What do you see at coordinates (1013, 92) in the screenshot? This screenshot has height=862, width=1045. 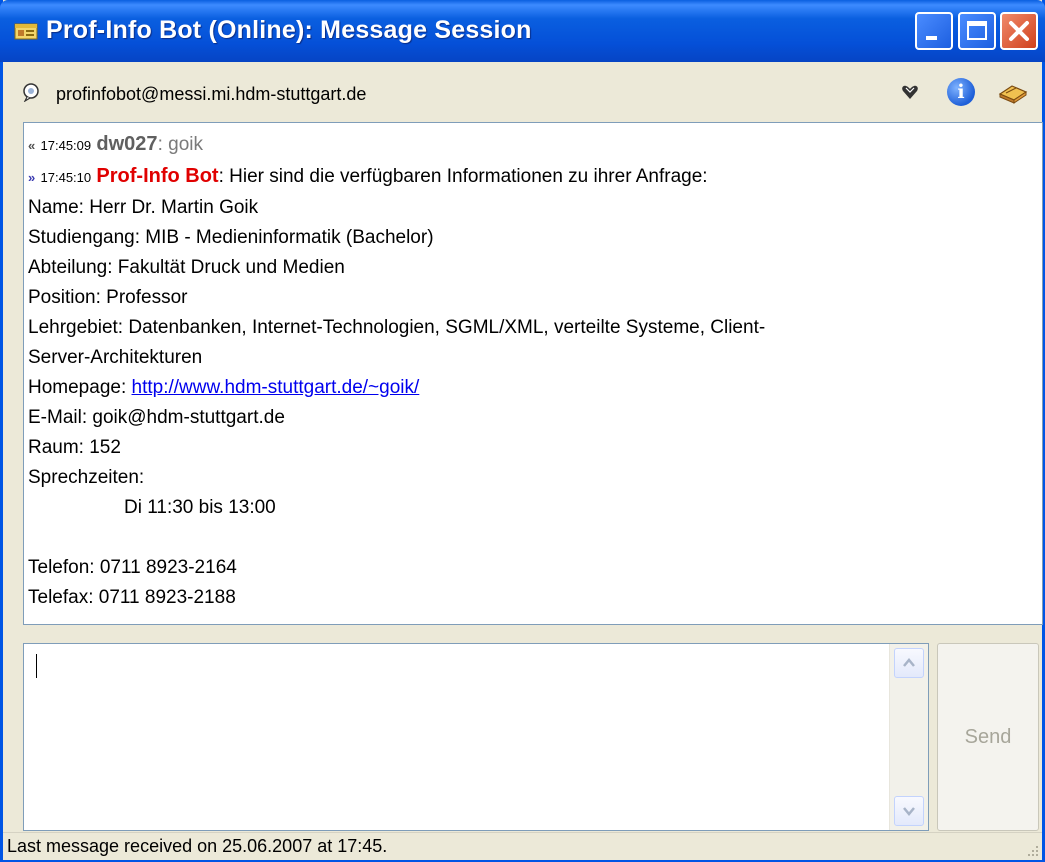 I see `book-icon` at bounding box center [1013, 92].